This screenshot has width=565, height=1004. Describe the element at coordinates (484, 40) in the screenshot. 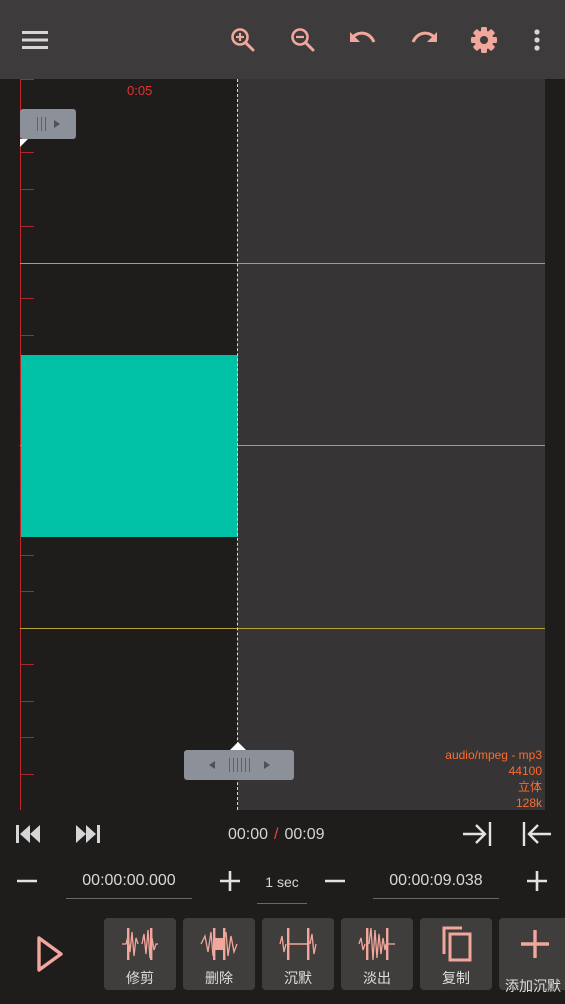

I see `settings-icon` at that location.